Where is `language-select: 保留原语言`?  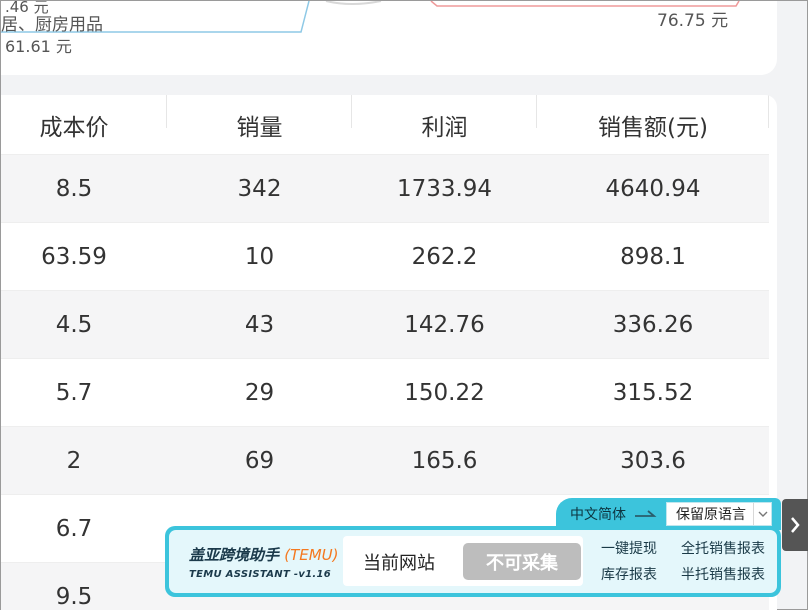 language-select: 保留原语言 is located at coordinates (719, 514).